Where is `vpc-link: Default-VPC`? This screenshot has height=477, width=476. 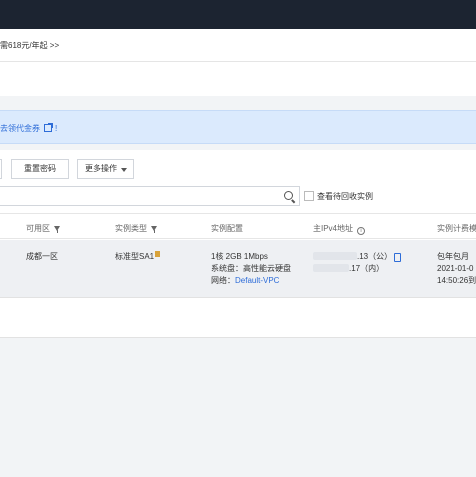
vpc-link: Default-VPC is located at coordinates (257, 280).